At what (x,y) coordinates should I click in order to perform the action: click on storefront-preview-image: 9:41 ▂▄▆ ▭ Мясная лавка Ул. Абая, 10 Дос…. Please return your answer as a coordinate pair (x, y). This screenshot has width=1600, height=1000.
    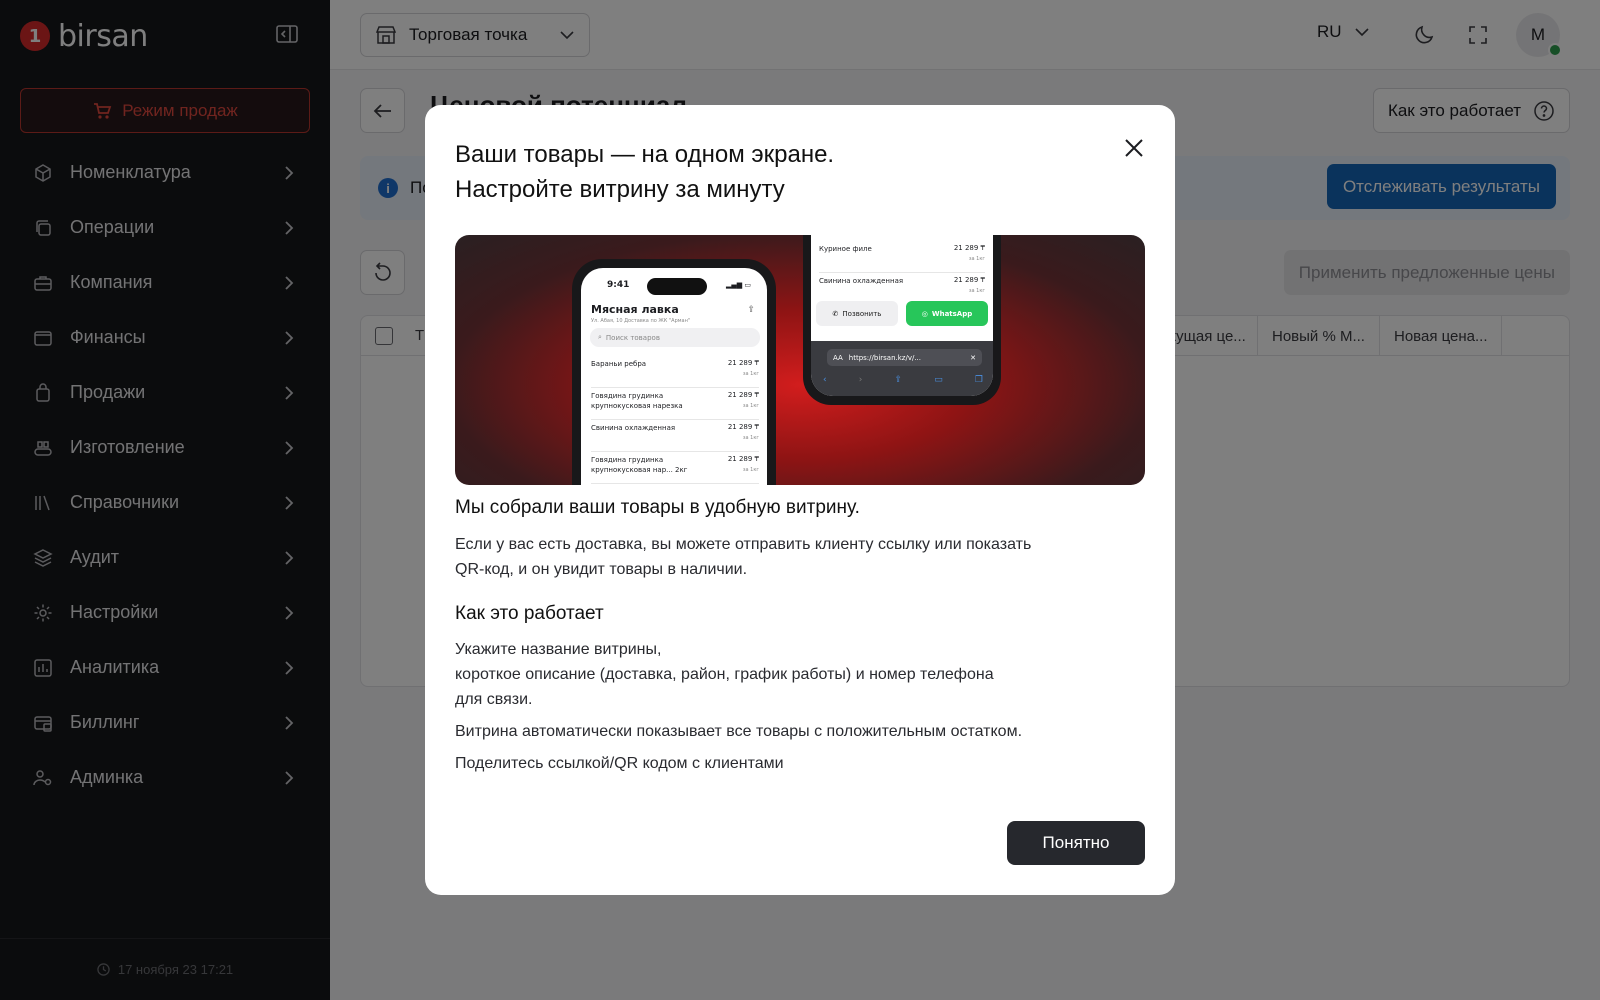
    Looking at the image, I should click on (800, 360).